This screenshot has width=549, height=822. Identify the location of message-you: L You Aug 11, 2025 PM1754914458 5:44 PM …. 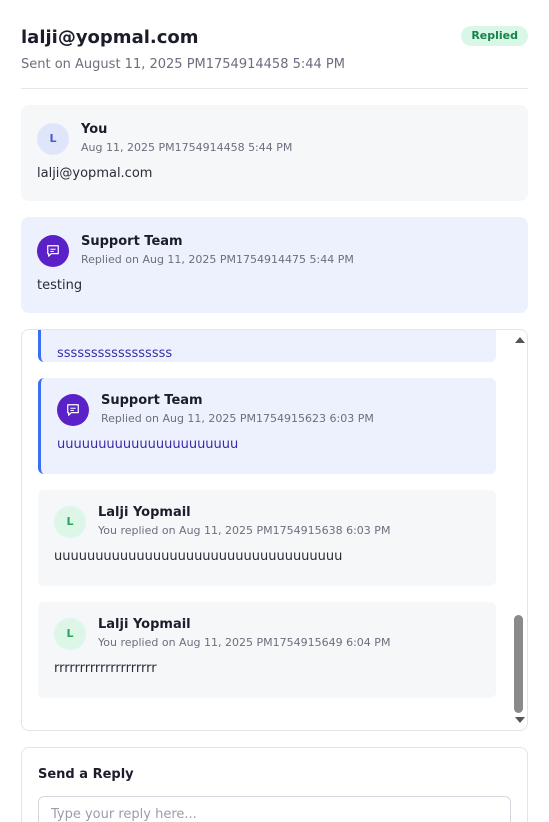
(274, 153).